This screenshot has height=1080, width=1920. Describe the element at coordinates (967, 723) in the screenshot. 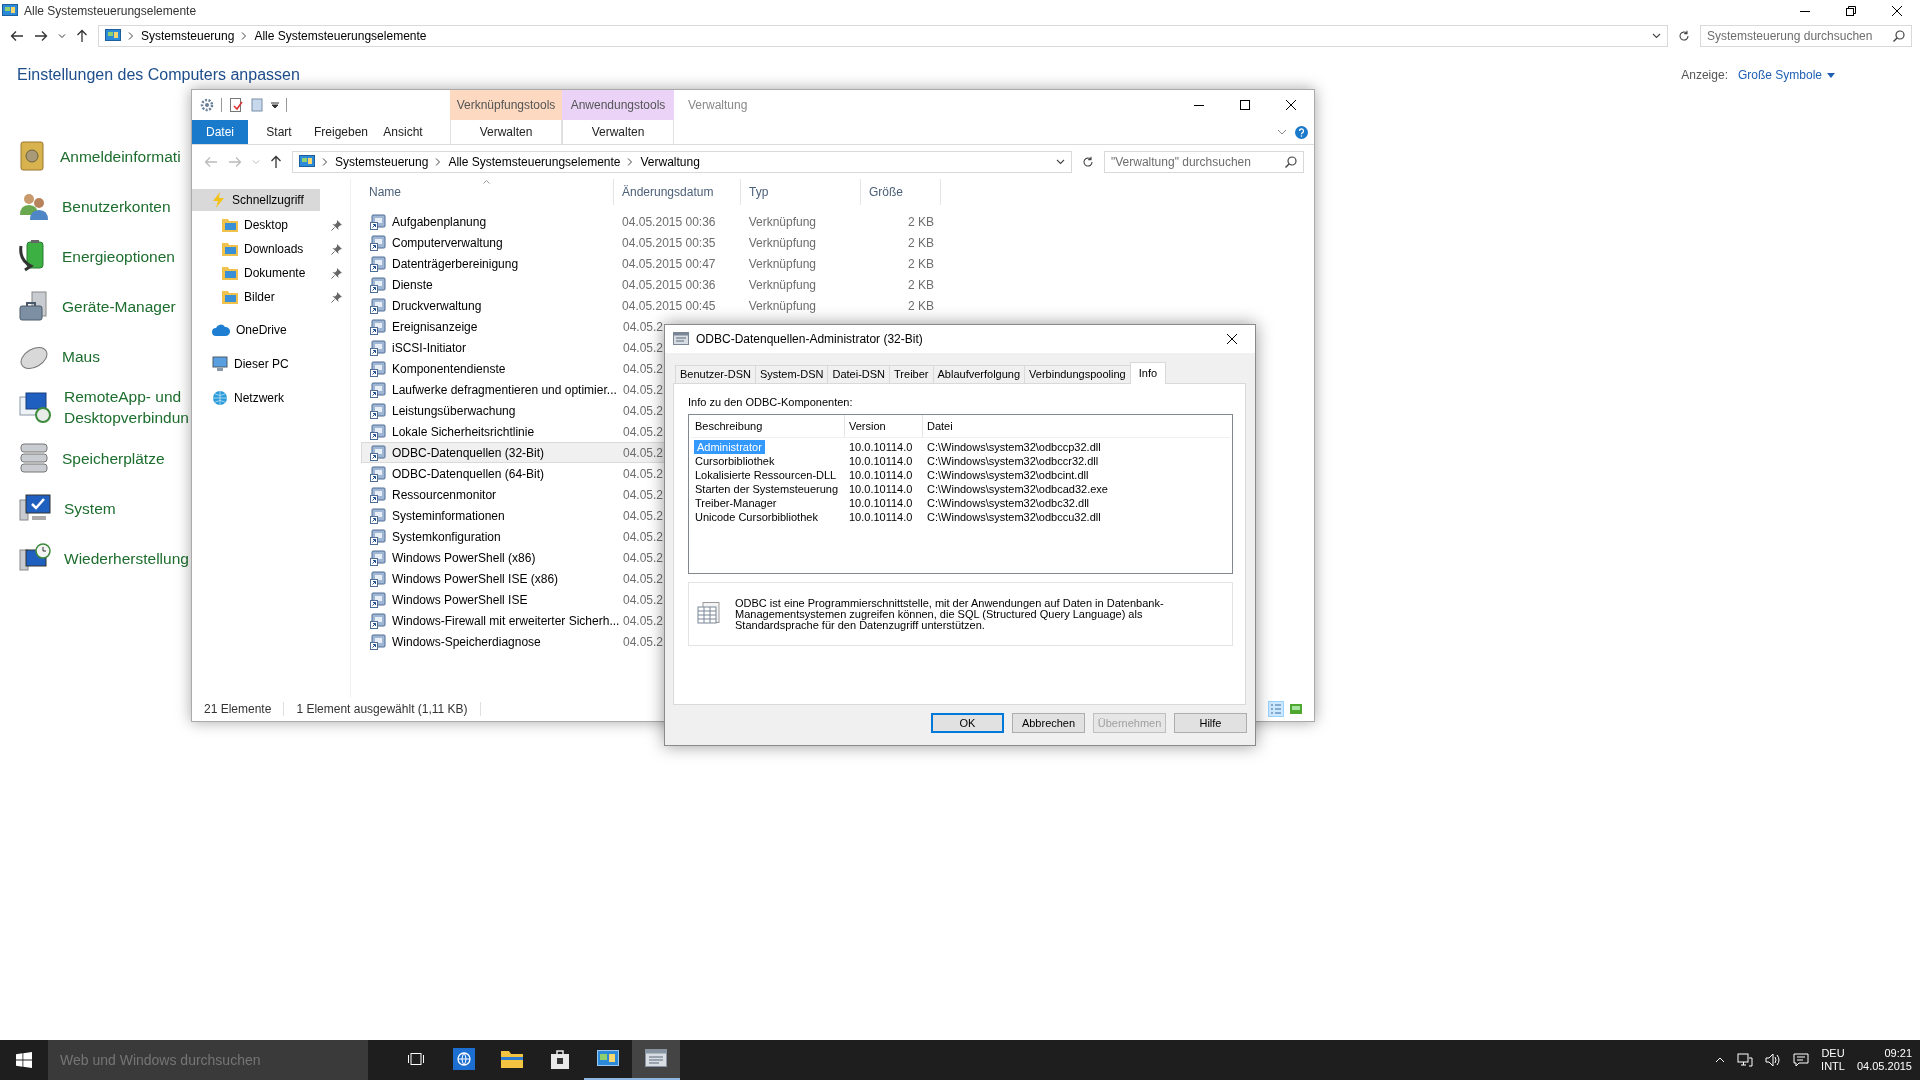

I see `dialog-button: OK` at that location.